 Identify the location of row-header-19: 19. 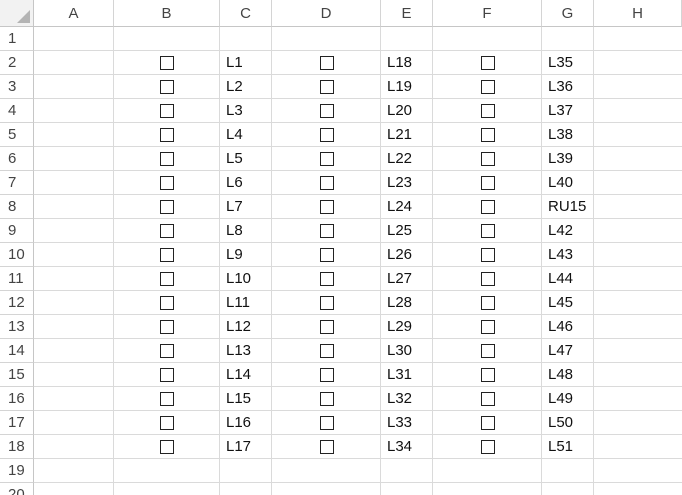
(17, 471).